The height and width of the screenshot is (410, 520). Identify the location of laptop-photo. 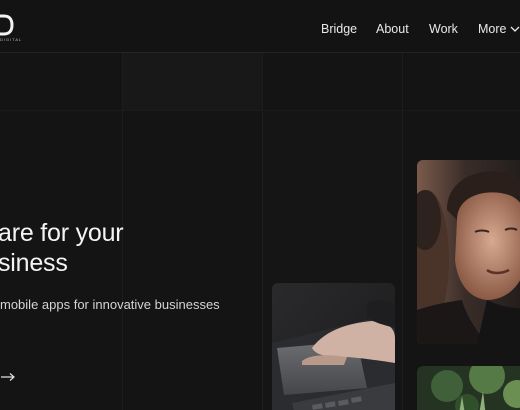
(333, 346).